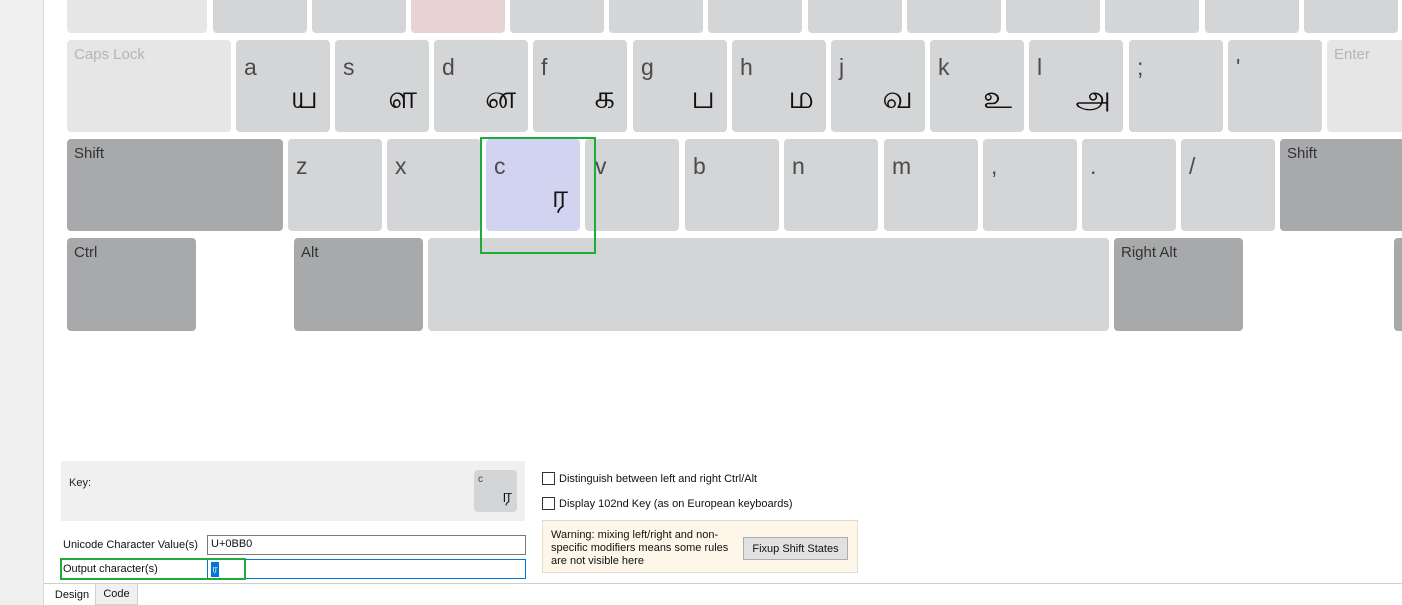 The height and width of the screenshot is (605, 1402). I want to click on alt-label: Alt, so click(310, 252).